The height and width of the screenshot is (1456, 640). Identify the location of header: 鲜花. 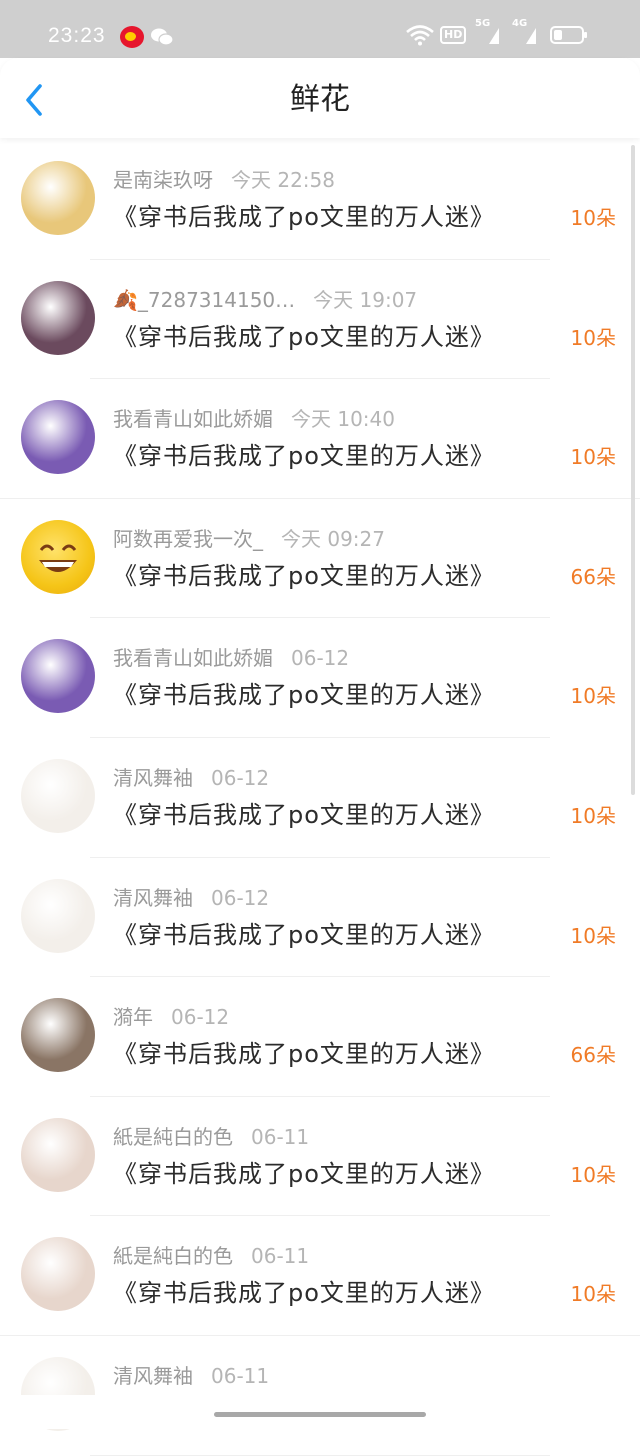
(320, 98).